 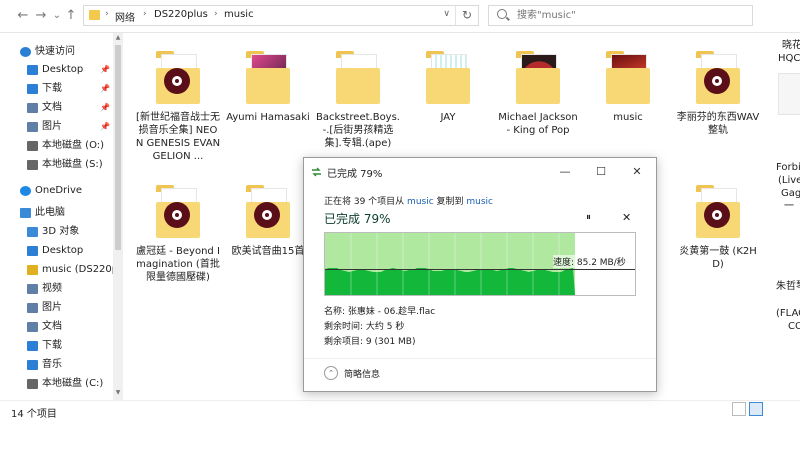 What do you see at coordinates (239, 14) in the screenshot?
I see `breadcrumb-music: music` at bounding box center [239, 14].